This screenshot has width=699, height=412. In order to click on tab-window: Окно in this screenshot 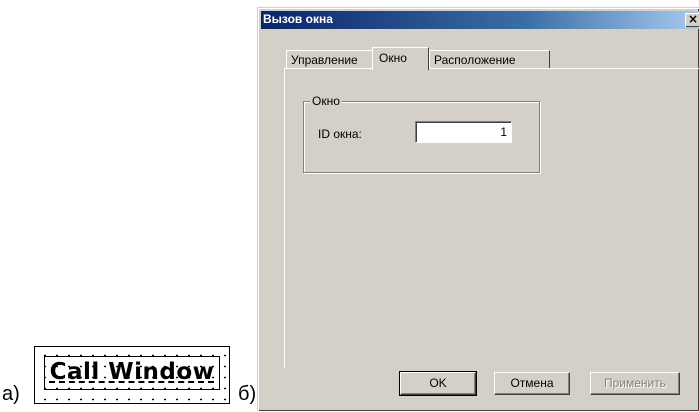, I will do `click(400, 58)`.